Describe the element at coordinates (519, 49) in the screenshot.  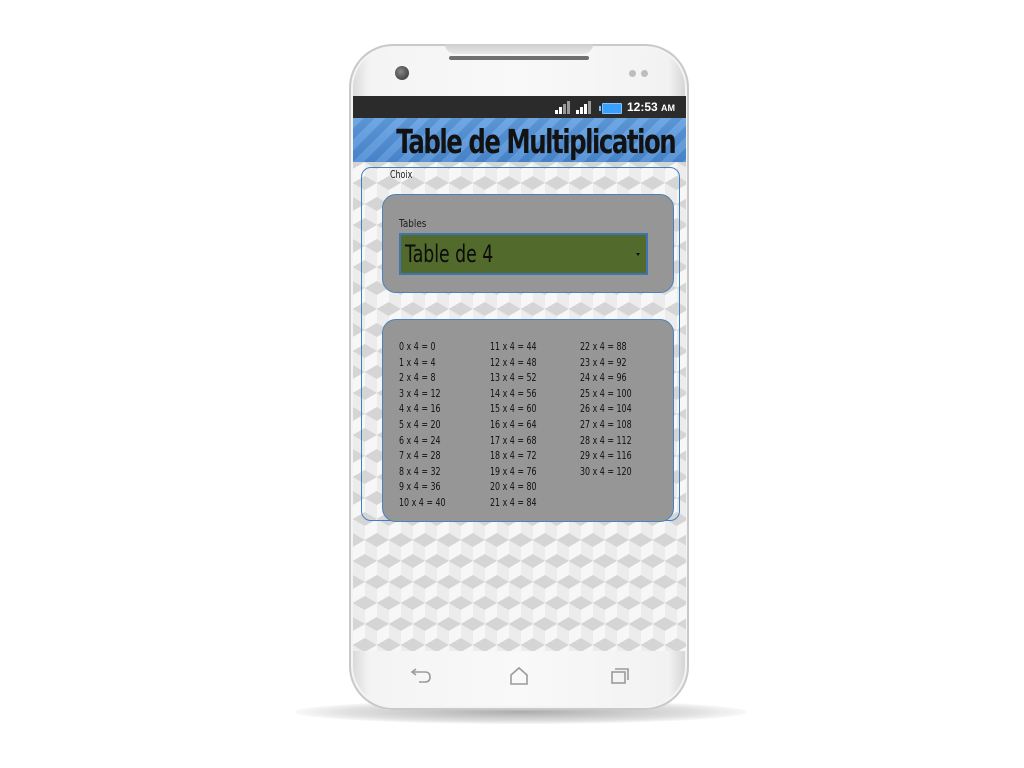
I see `phone-top-rim` at that location.